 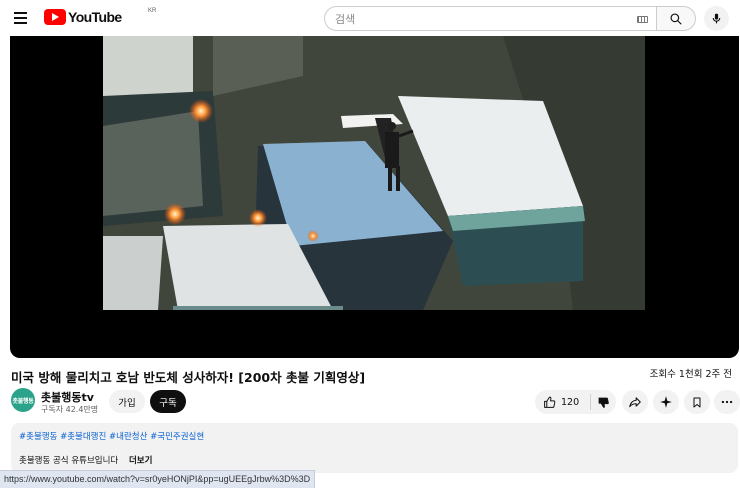 What do you see at coordinates (70, 409) in the screenshot?
I see `subscriber-count: 구독자 42.4만명` at bounding box center [70, 409].